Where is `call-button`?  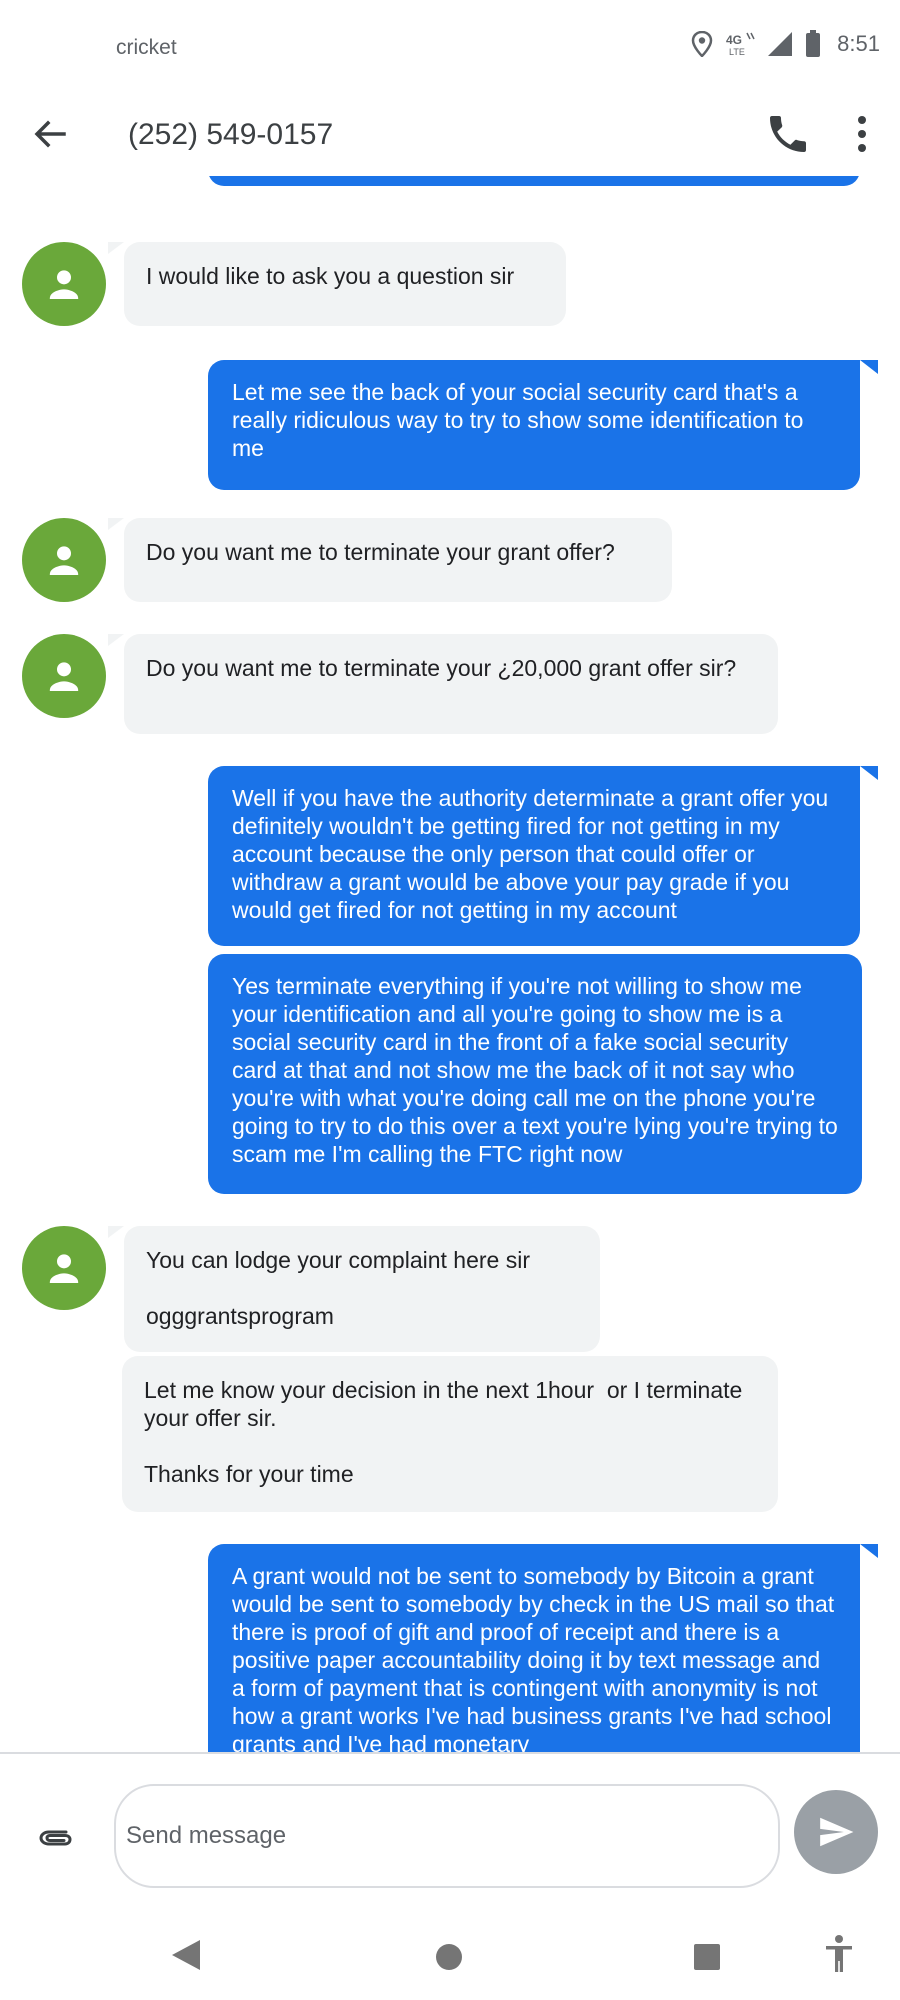
call-button is located at coordinates (788, 134).